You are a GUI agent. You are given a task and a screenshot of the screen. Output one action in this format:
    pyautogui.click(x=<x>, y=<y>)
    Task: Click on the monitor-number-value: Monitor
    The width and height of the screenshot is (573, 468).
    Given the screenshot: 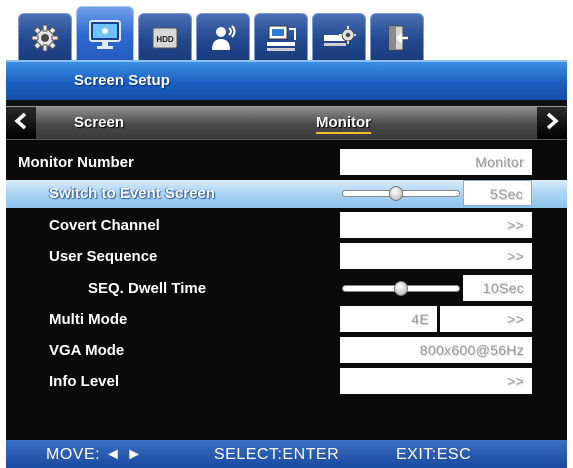 What is the action you would take?
    pyautogui.click(x=436, y=162)
    